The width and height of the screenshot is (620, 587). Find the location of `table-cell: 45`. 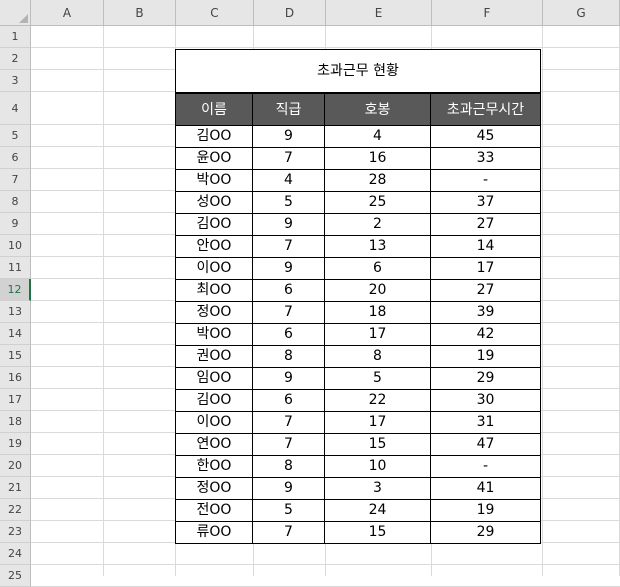

table-cell: 45 is located at coordinates (486, 137).